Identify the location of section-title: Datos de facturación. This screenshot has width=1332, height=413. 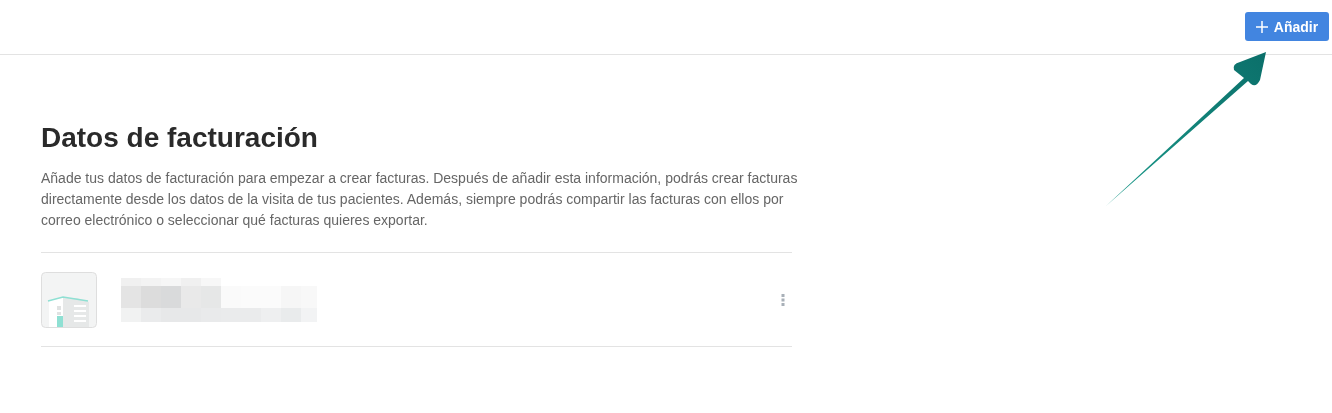
(180, 138).